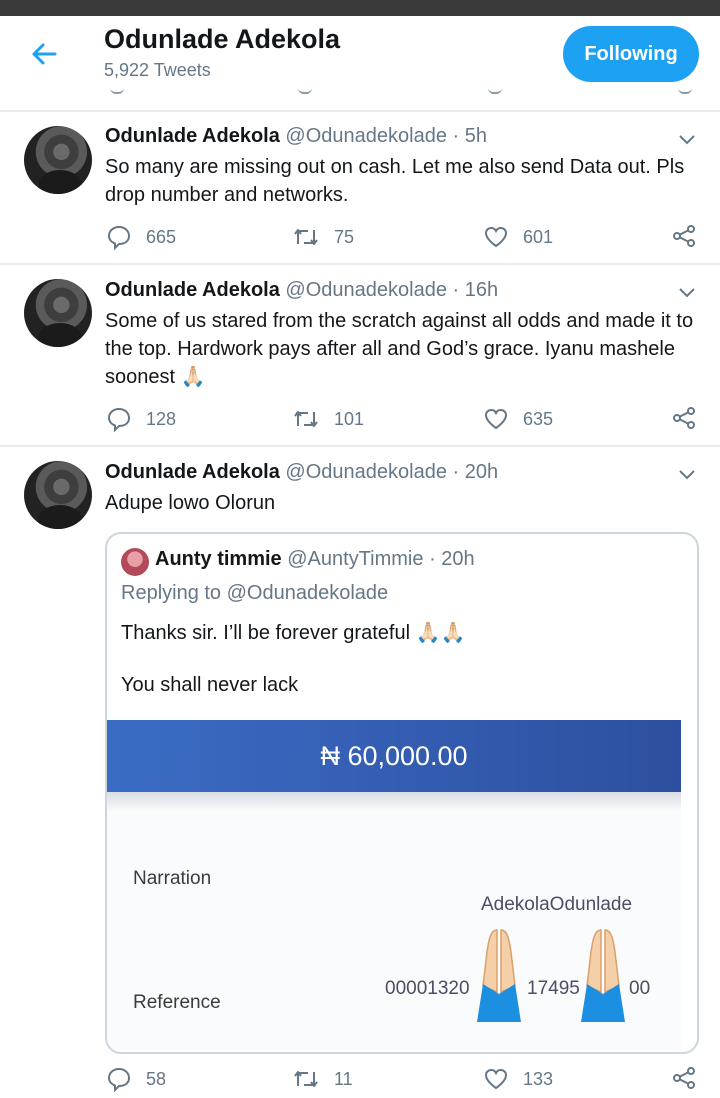 This screenshot has width=720, height=1098. What do you see at coordinates (156, 1078) in the screenshot?
I see `reply-count: 58` at bounding box center [156, 1078].